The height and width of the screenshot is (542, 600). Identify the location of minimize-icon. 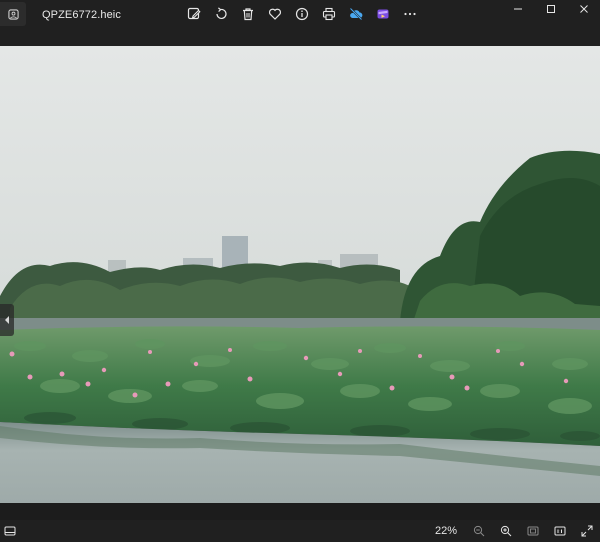
(517, 9).